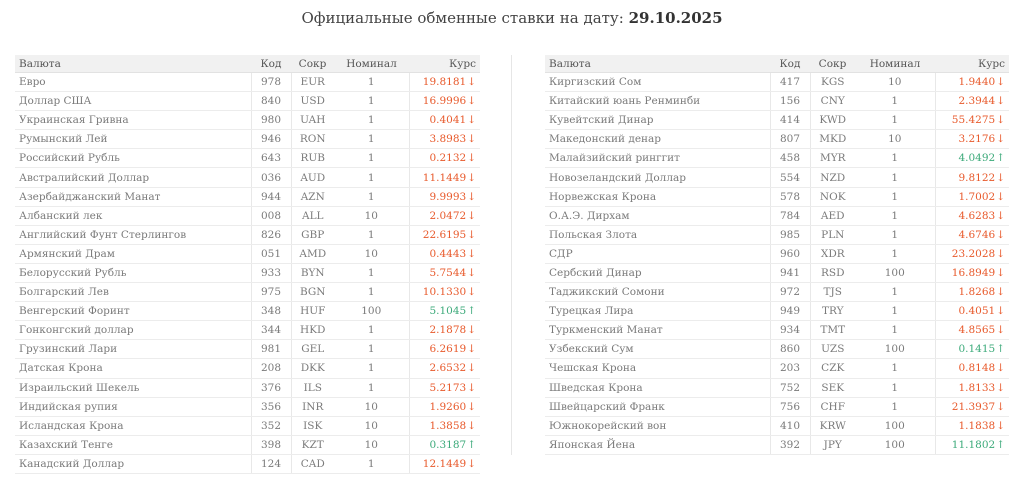 This screenshot has width=1024, height=484. Describe the element at coordinates (790, 388) in the screenshot. I see `currency-code: 752` at that location.